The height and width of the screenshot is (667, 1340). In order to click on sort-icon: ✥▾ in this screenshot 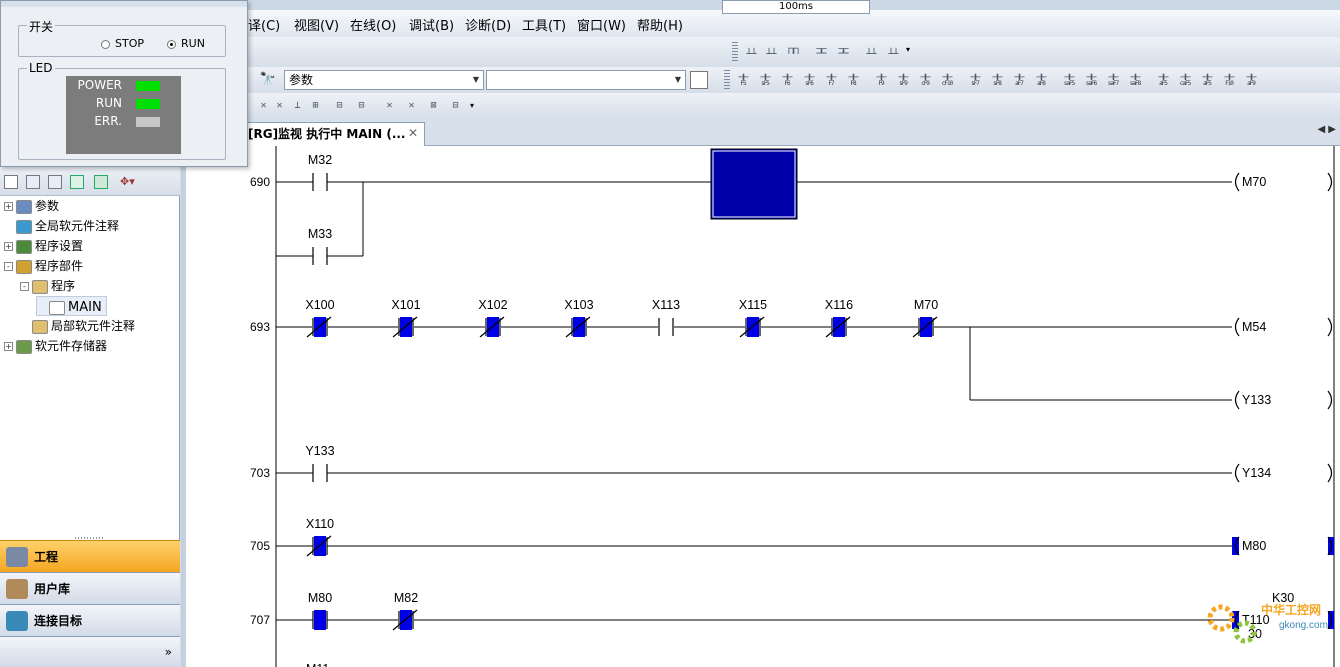, I will do `click(131, 182)`.